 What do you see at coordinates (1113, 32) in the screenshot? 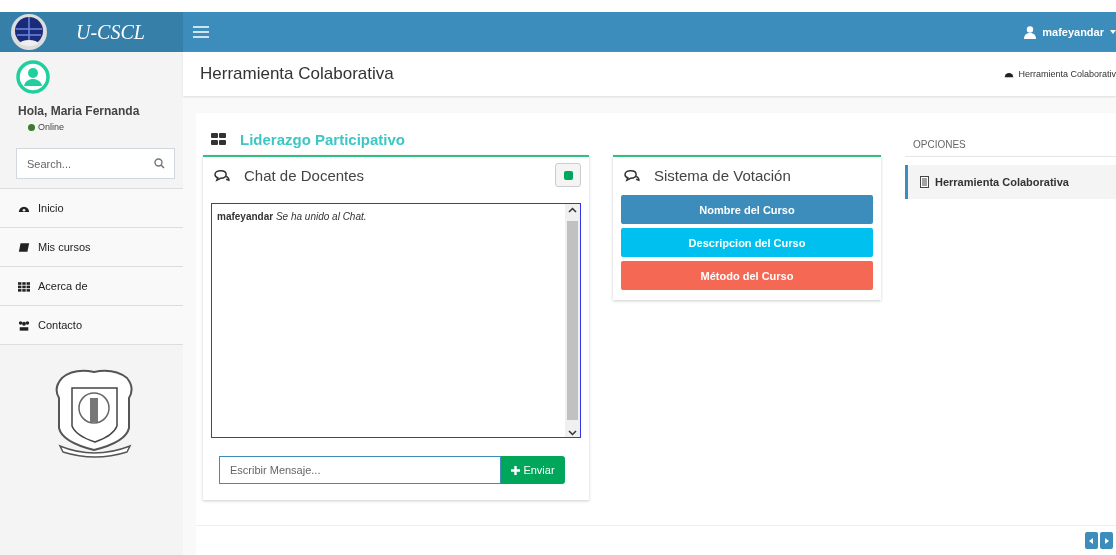
I see `caret-icon` at bounding box center [1113, 32].